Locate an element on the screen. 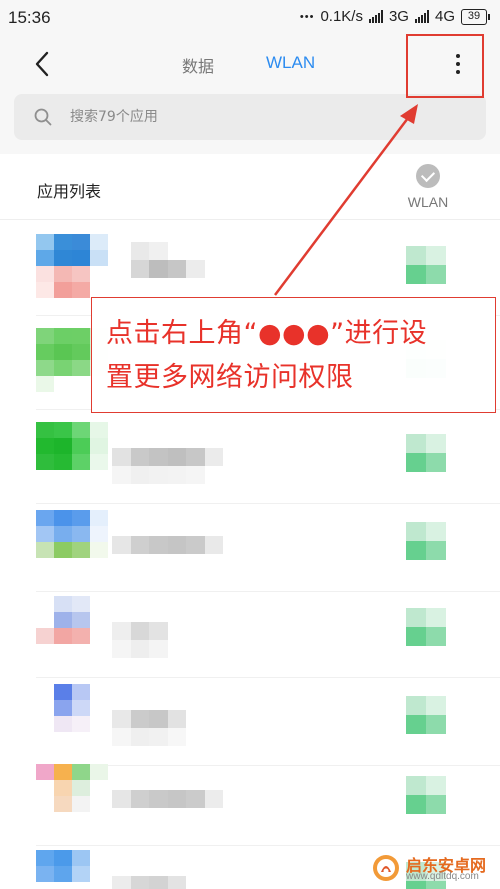  battery-icon: 39 is located at coordinates (475, 16).